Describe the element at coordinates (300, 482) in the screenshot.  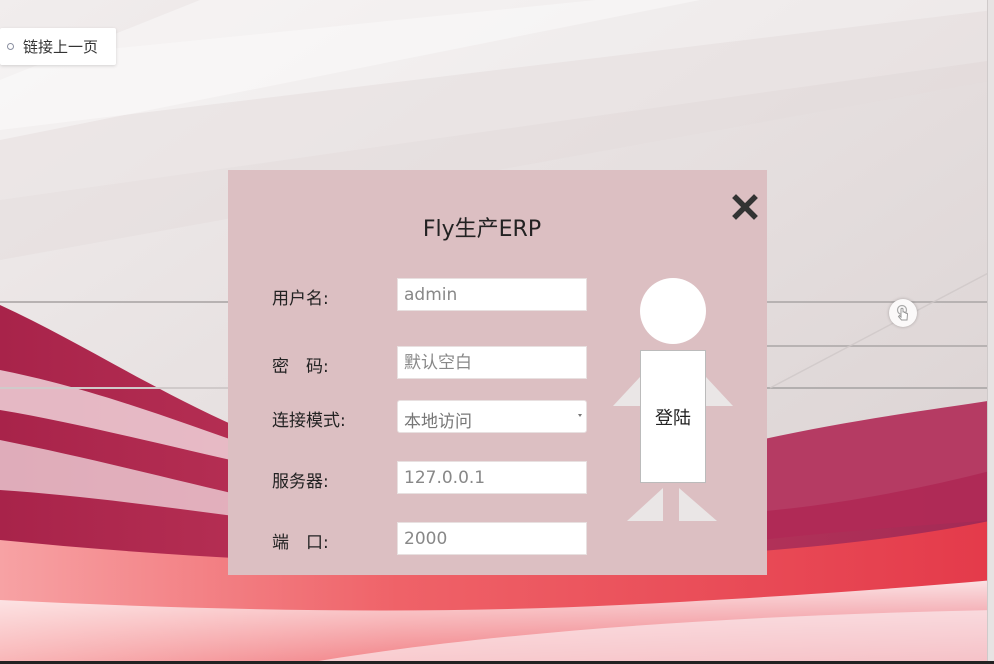
I see `server-label: 服务器:` at that location.